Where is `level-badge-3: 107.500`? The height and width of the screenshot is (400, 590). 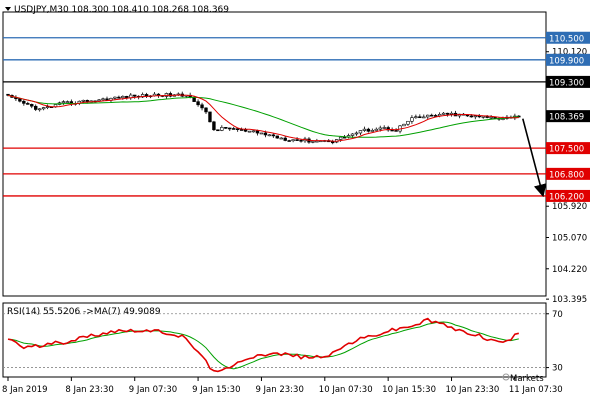
level-badge-3: 107.500 is located at coordinates (566, 150).